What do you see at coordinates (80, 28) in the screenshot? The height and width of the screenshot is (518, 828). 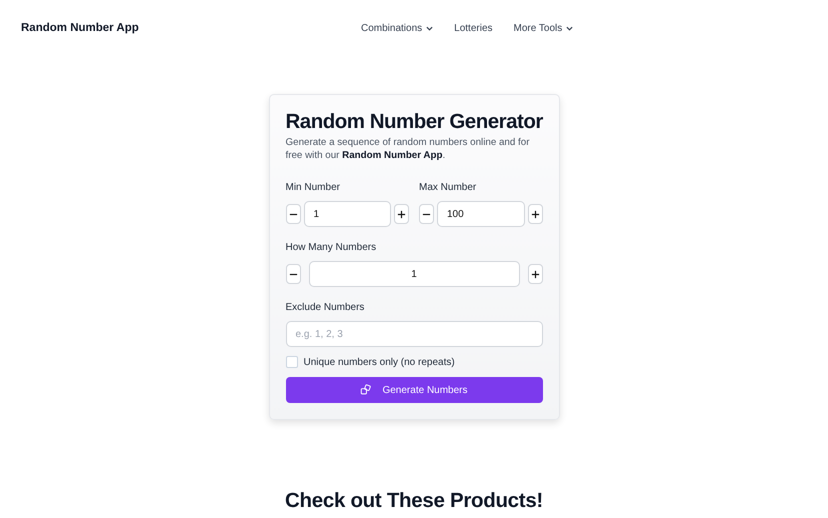 I see `app-logo: Random Number App` at bounding box center [80, 28].